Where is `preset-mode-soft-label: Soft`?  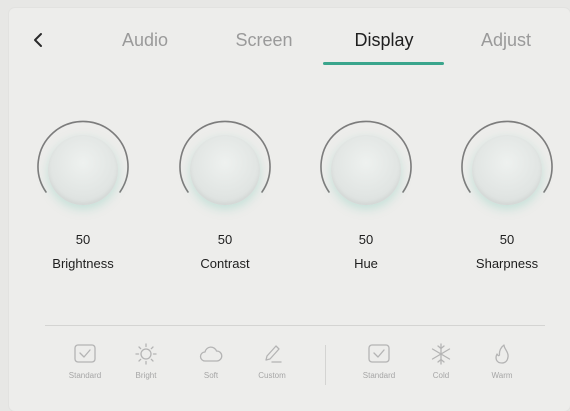 preset-mode-soft-label: Soft is located at coordinates (211, 375).